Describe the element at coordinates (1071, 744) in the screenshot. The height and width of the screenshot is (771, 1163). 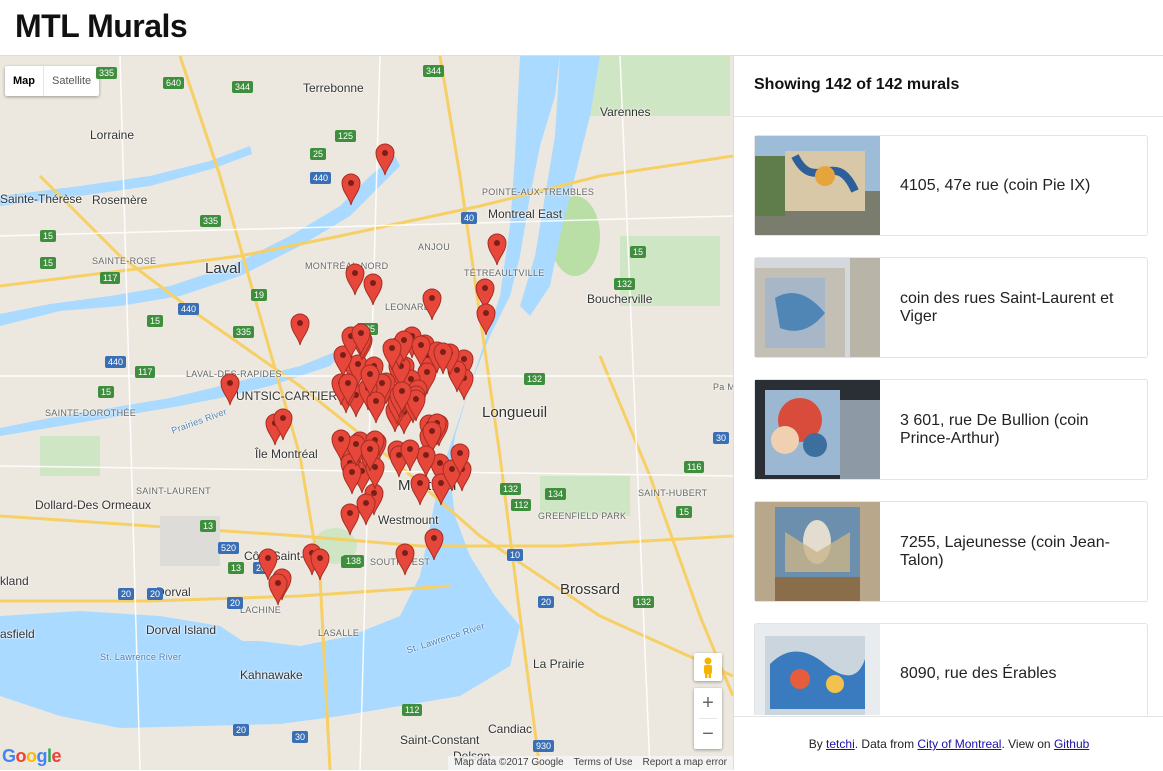
I see `github-link: Github` at that location.